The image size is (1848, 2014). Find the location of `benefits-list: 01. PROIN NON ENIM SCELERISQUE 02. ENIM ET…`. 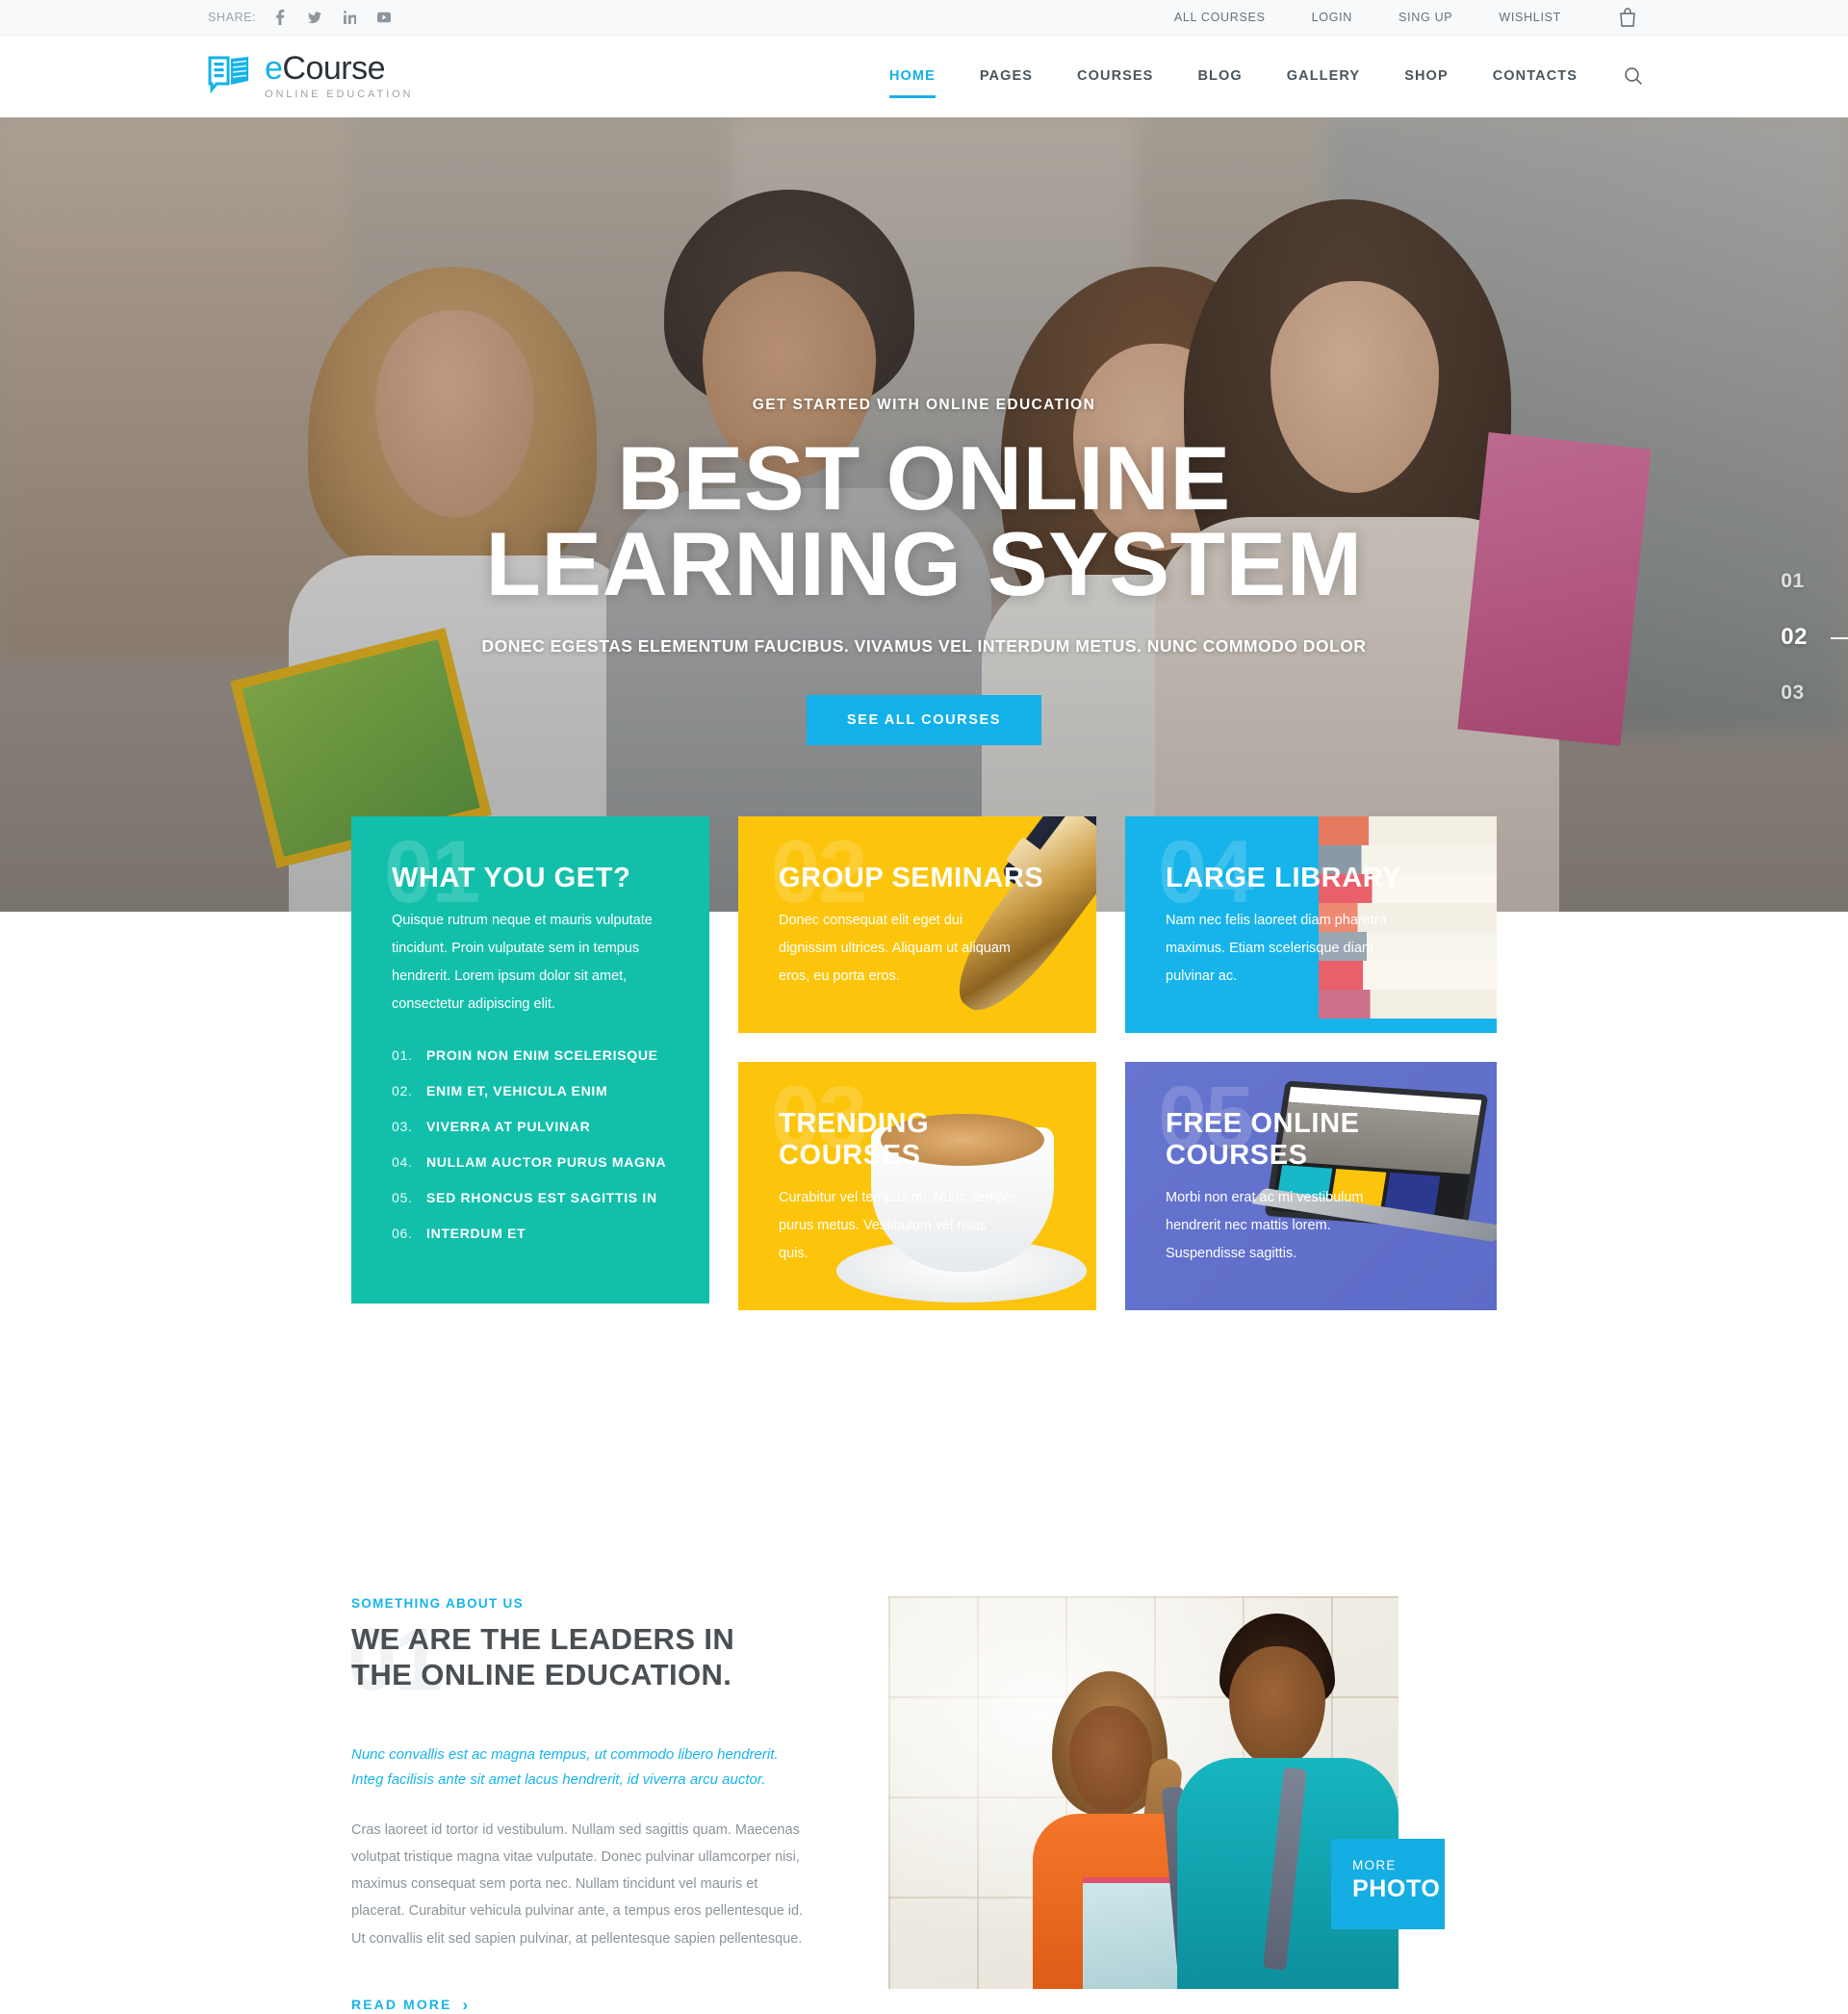

benefits-list: 01. PROIN NON ENIM SCELERISQUE 02. ENIM ET… is located at coordinates (530, 1144).